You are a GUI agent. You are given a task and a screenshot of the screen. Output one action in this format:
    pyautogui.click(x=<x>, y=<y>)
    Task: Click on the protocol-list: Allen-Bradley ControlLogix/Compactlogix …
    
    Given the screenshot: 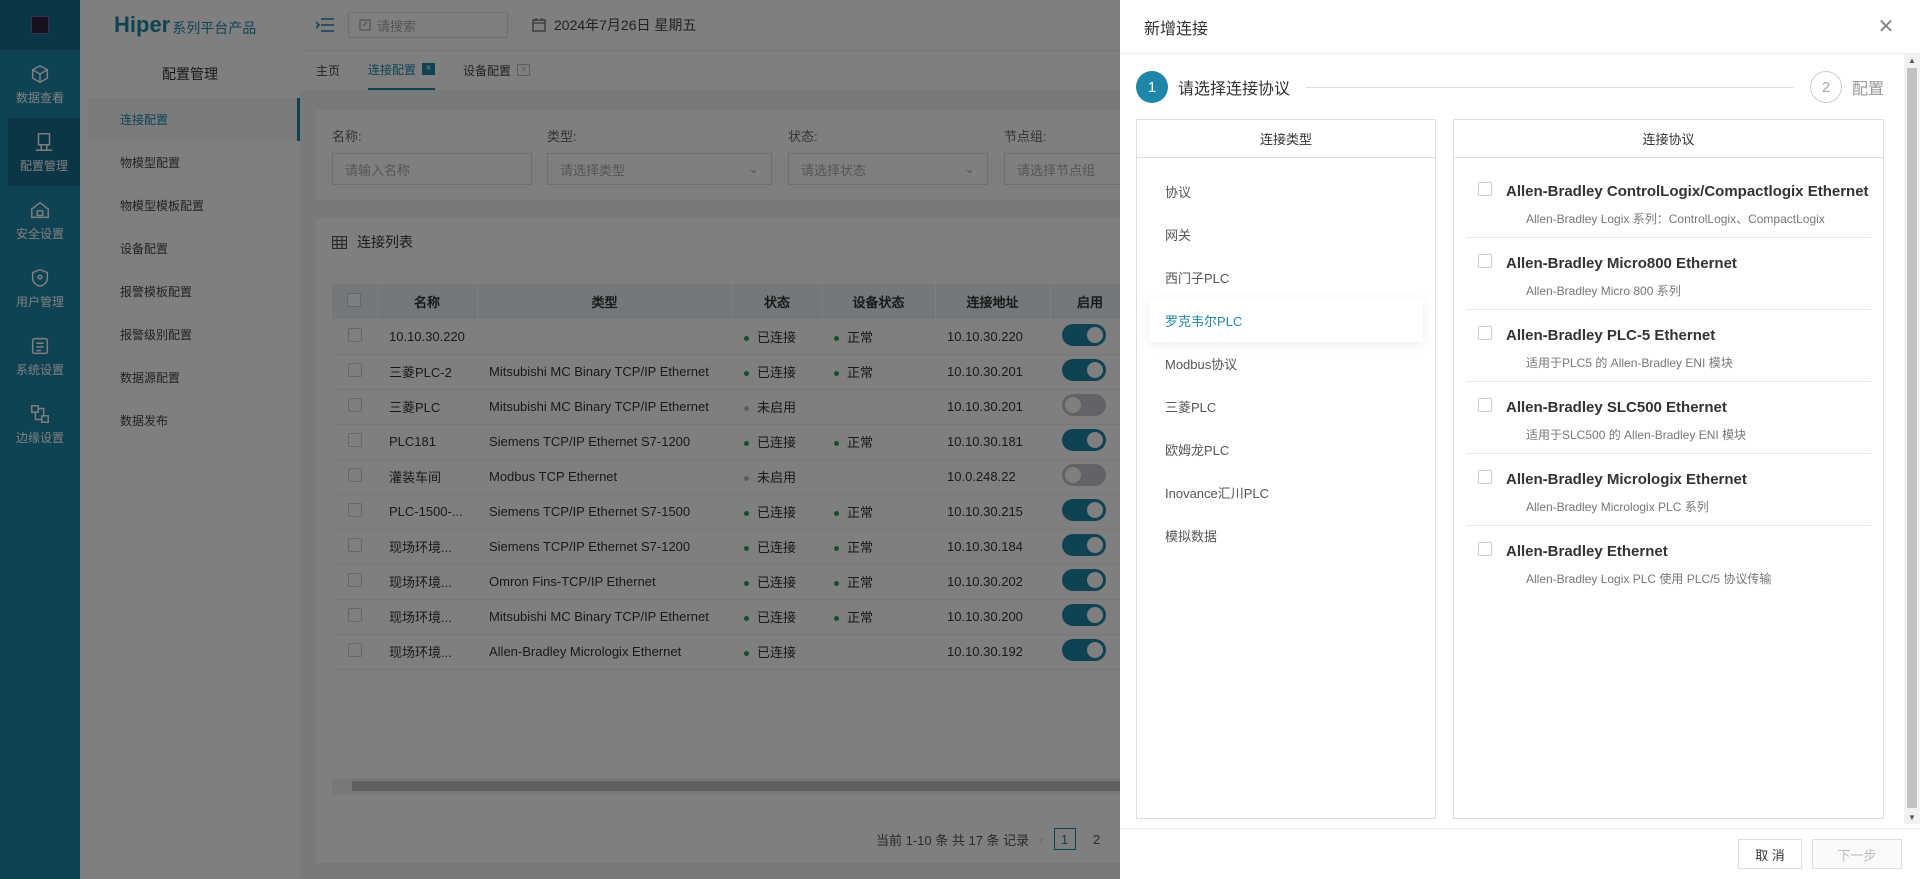 What is the action you would take?
    pyautogui.click(x=1668, y=377)
    